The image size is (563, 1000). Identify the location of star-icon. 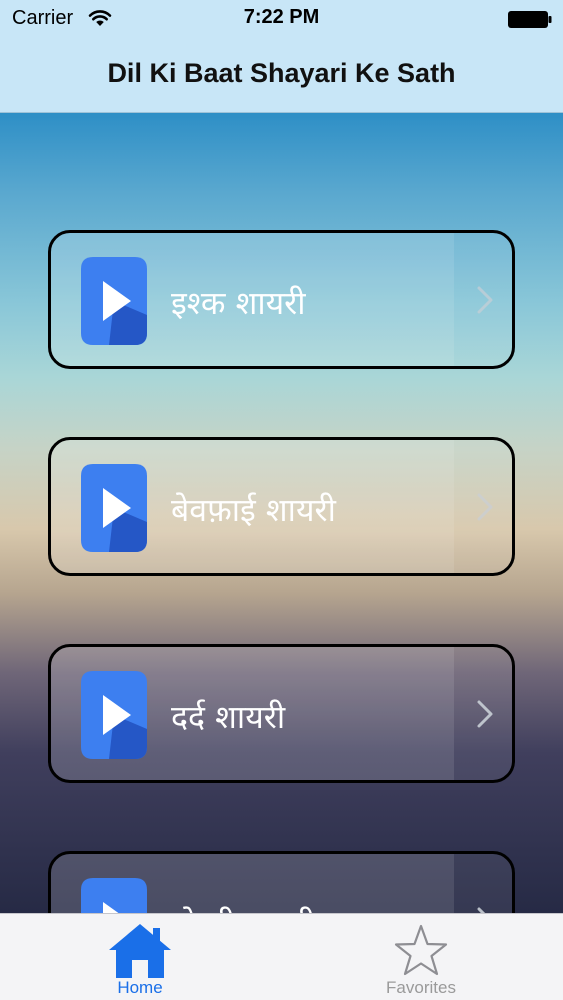
(421, 950).